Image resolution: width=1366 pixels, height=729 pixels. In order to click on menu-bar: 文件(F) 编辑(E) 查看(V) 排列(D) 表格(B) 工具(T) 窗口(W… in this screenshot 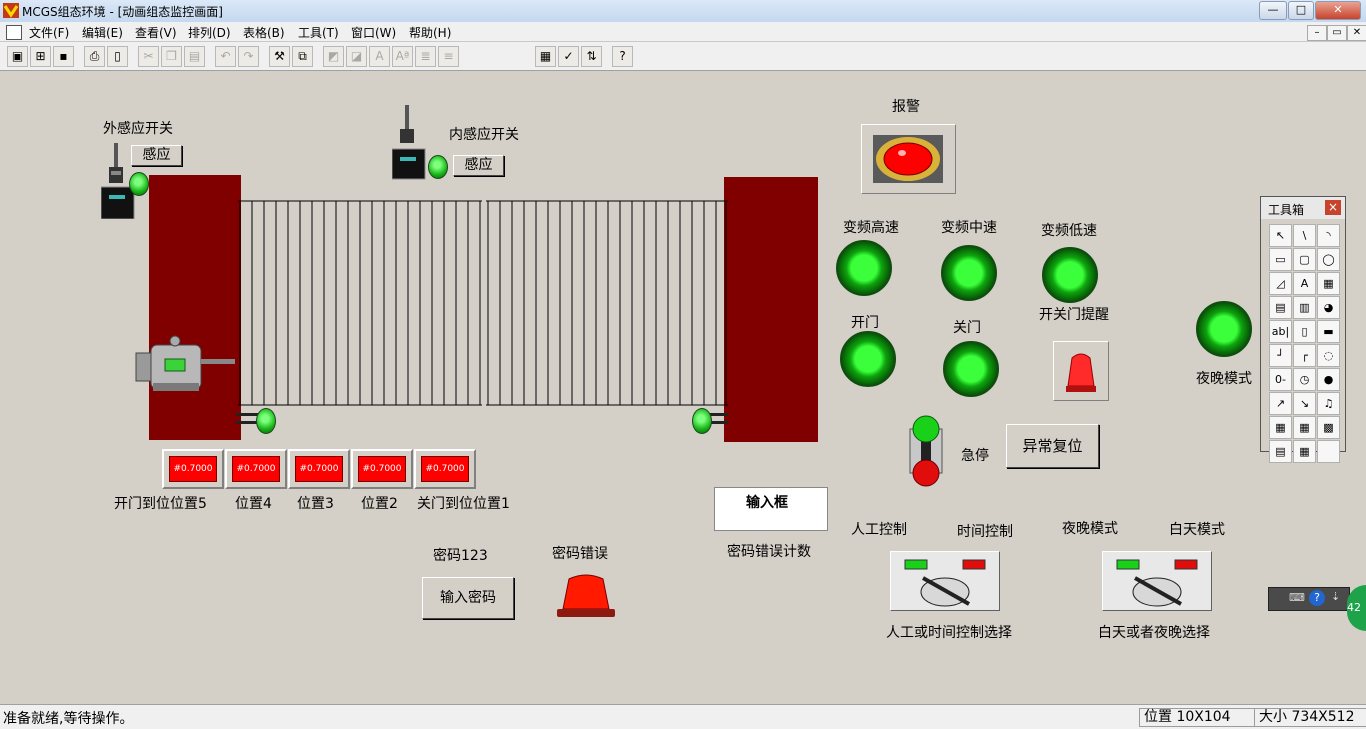, I will do `click(683, 32)`.